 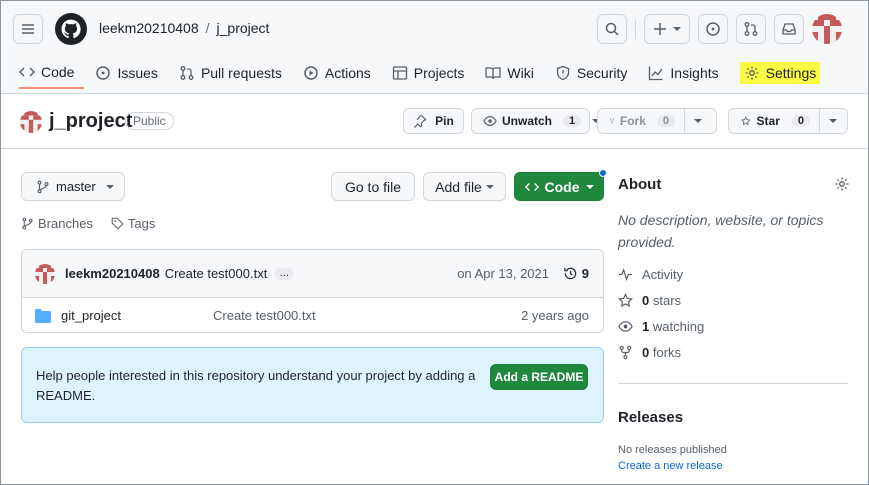 What do you see at coordinates (216, 273) in the screenshot?
I see `commit-message: Create test000.txt` at bounding box center [216, 273].